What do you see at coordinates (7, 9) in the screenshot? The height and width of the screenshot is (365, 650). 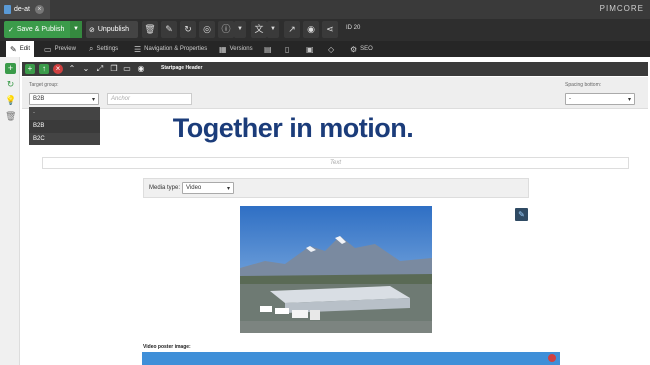 I see `document-icon` at bounding box center [7, 9].